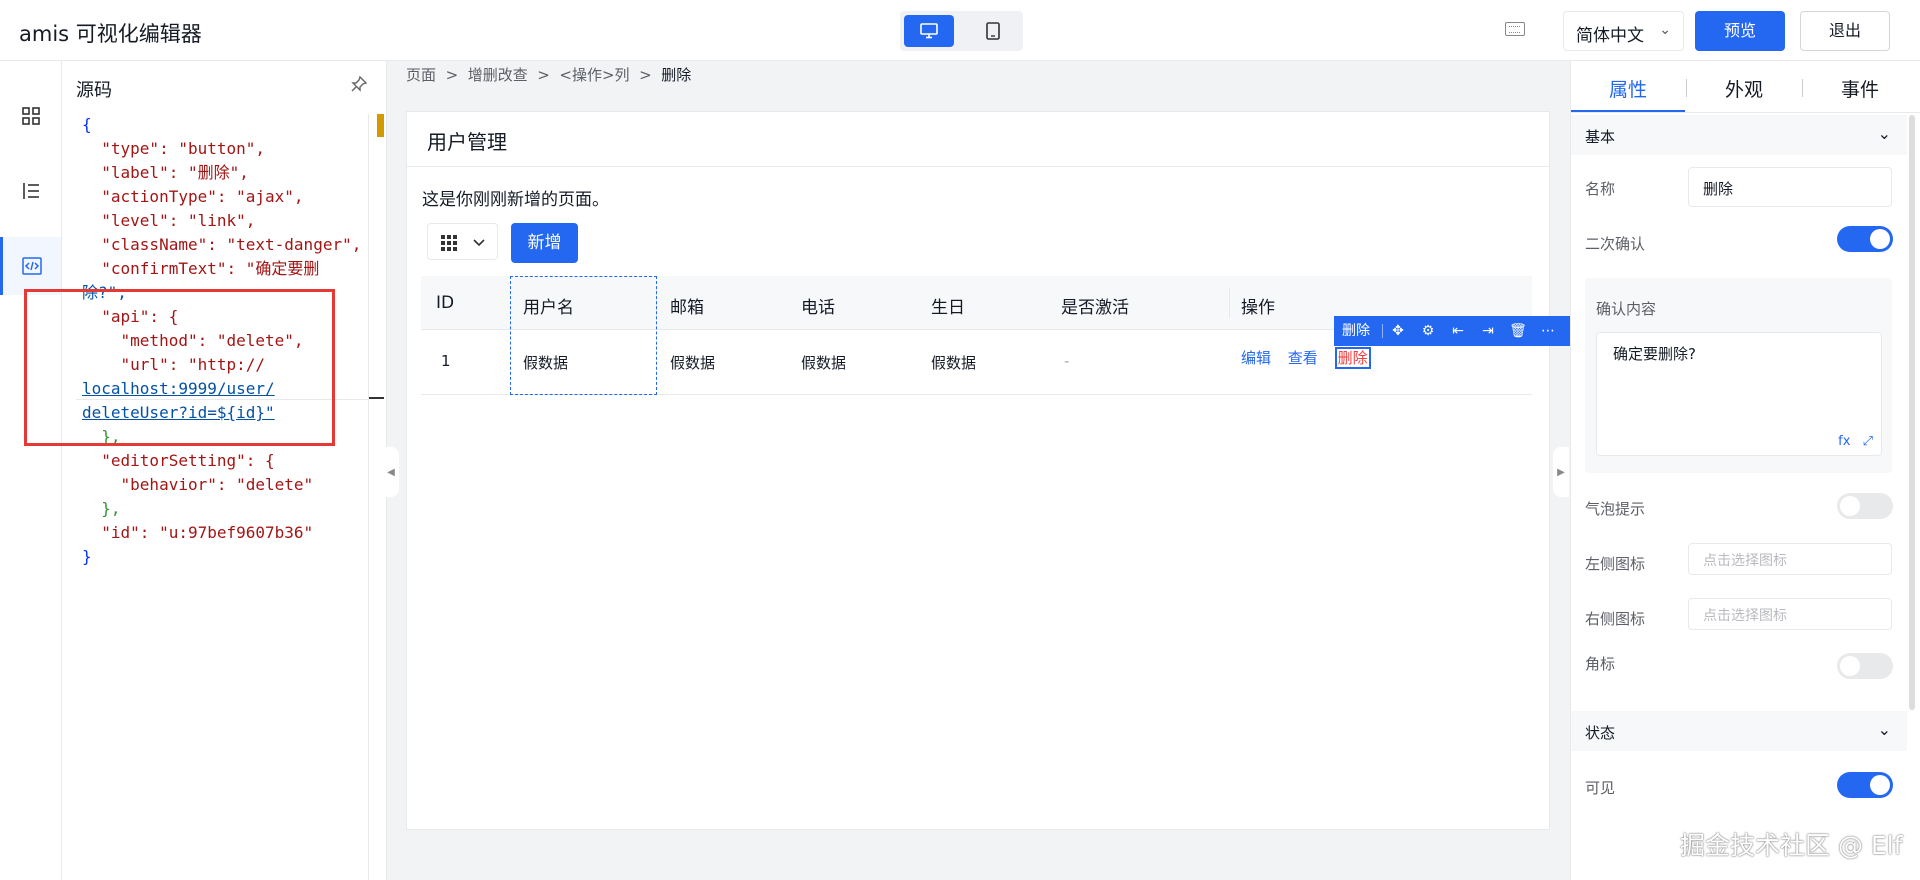 Image resolution: width=1920 pixels, height=880 pixels. I want to click on active-tab-indicator, so click(1628, 111).